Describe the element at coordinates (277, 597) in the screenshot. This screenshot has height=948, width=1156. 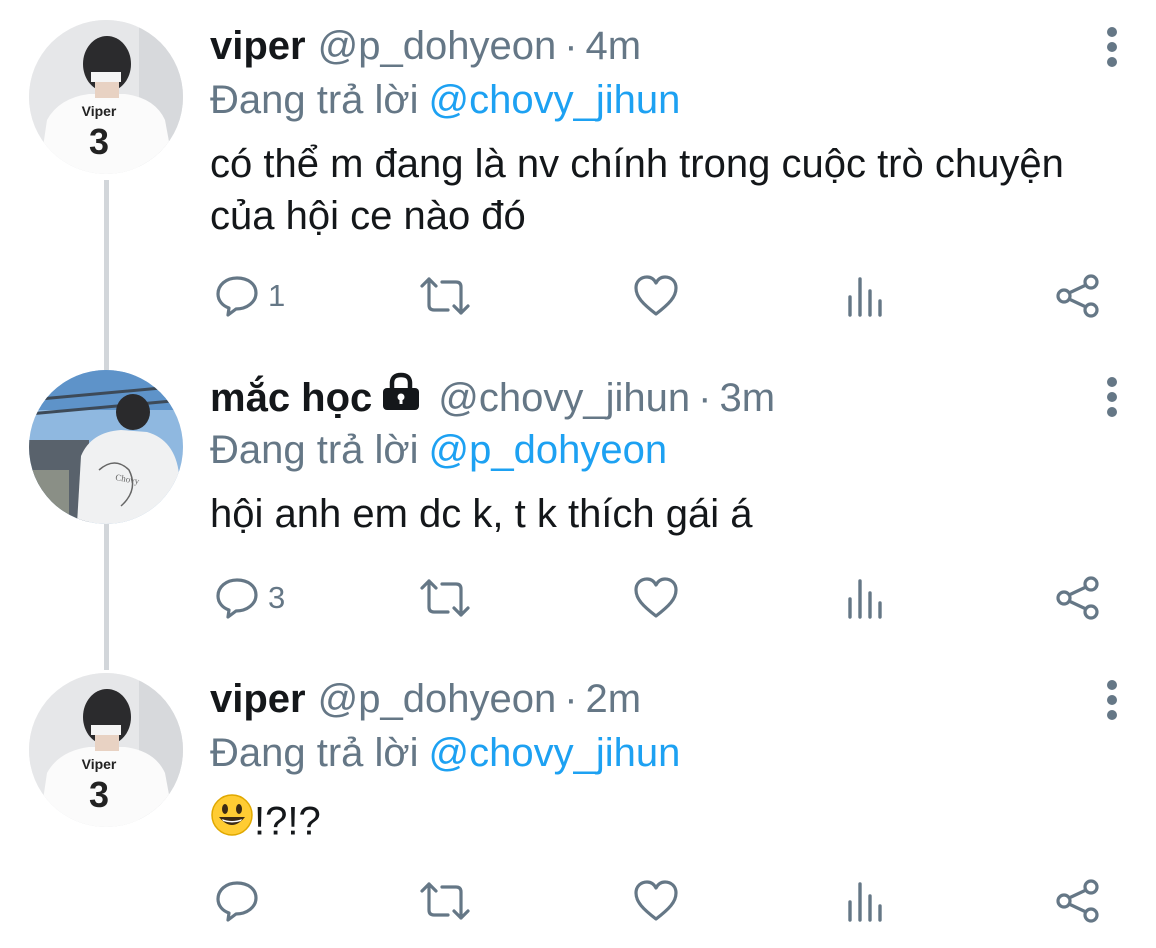
I see `reply-count: 3` at that location.